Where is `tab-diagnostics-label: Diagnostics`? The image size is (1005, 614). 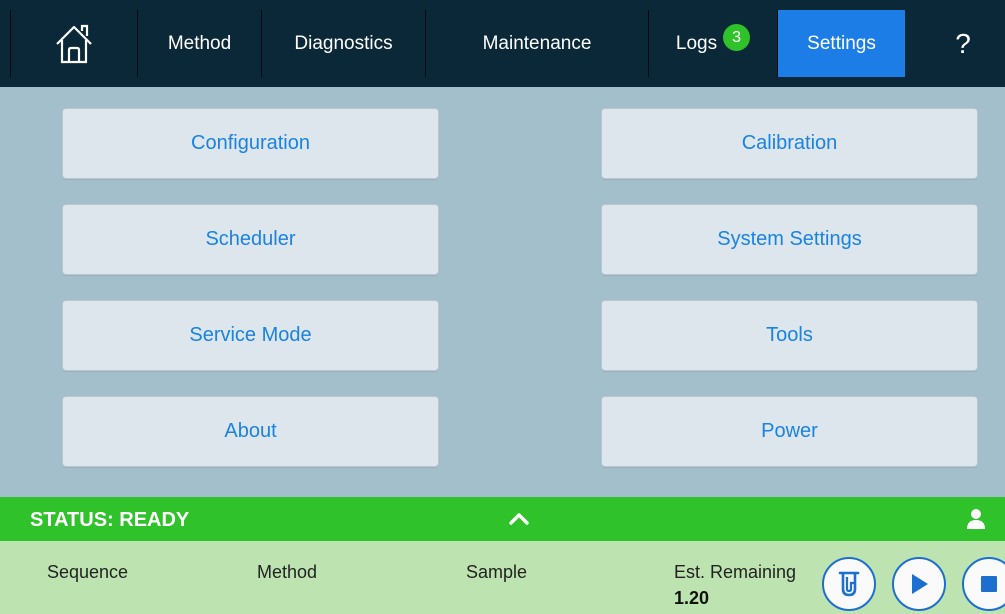 tab-diagnostics-label: Diagnostics is located at coordinates (343, 43).